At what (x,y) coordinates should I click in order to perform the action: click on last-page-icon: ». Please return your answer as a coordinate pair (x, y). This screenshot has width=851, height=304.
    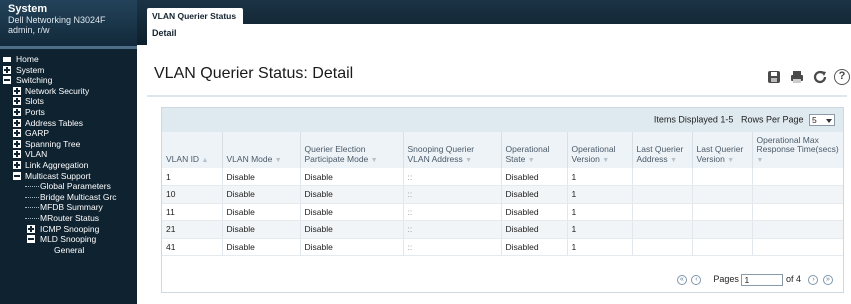
    Looking at the image, I should click on (828, 279).